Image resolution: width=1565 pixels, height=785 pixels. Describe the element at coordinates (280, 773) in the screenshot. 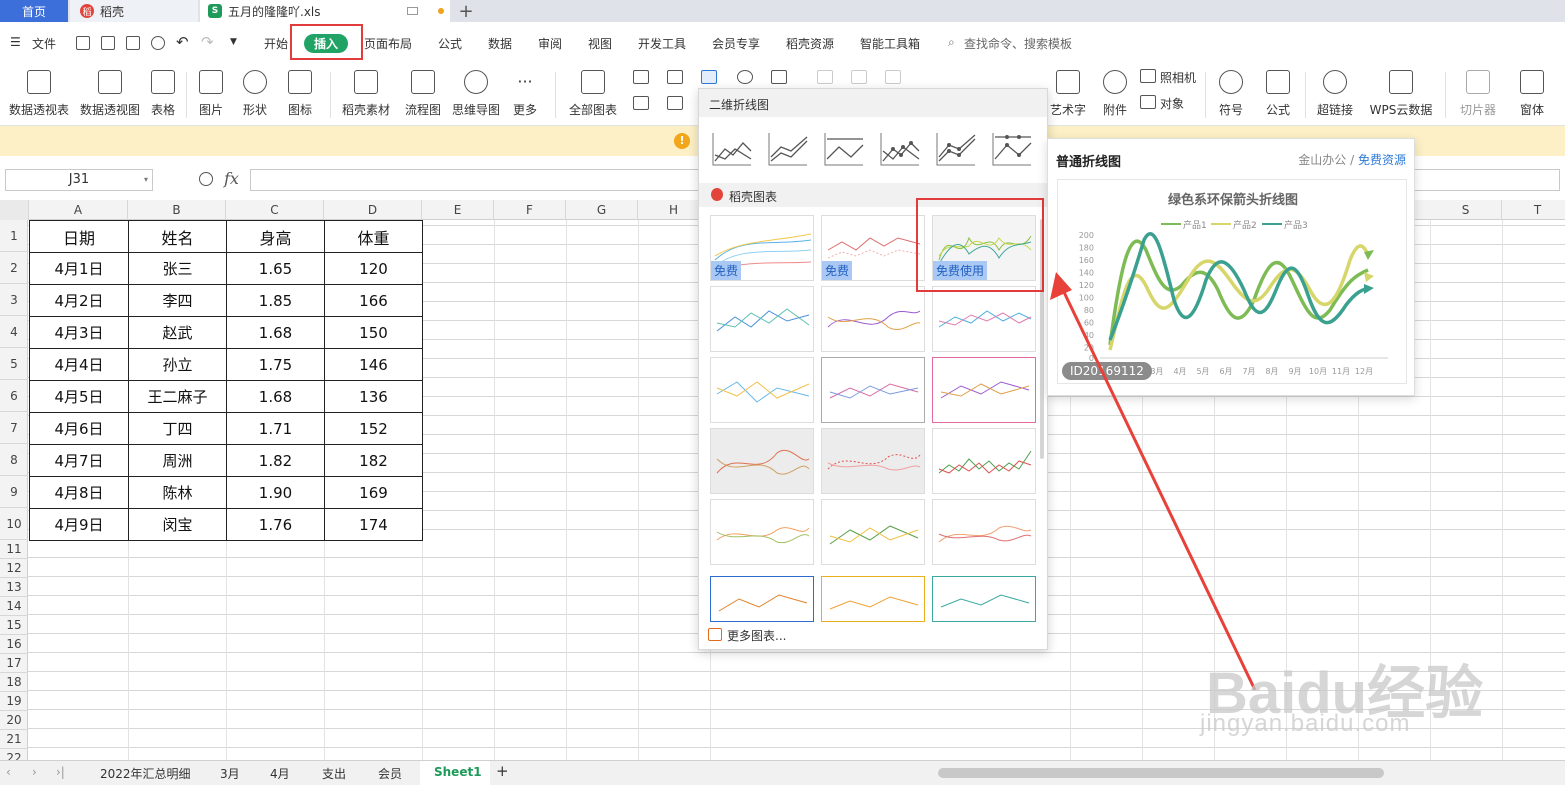

I see `sheet-tab: 4月` at that location.